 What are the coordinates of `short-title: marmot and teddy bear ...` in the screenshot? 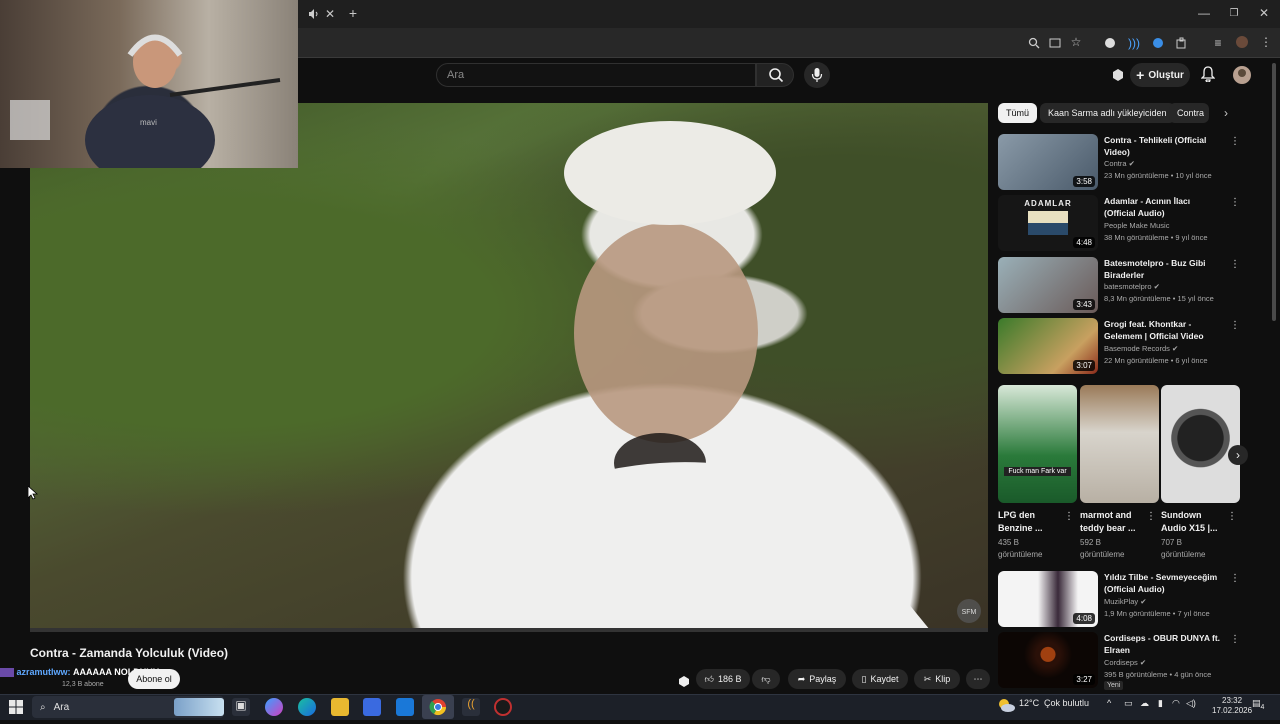 It's located at (1112, 522).